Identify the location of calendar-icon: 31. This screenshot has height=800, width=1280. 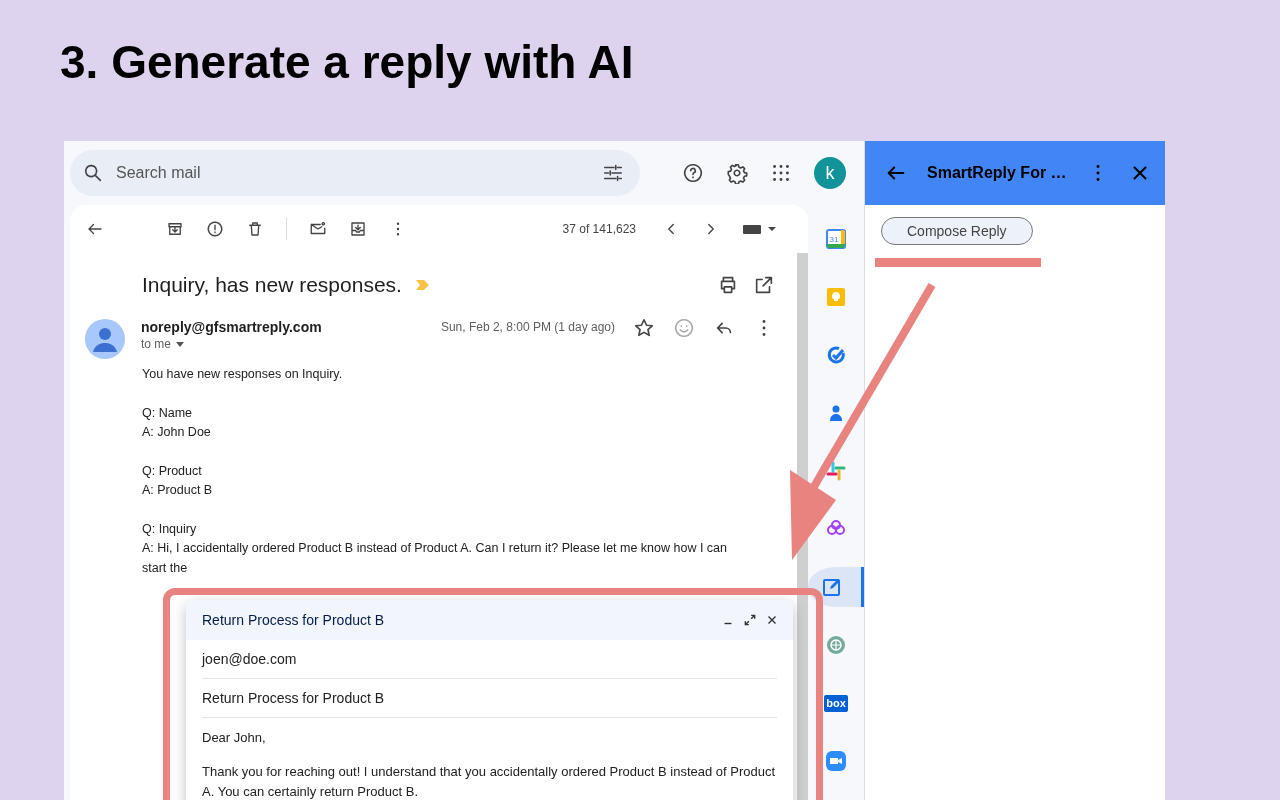
(836, 239).